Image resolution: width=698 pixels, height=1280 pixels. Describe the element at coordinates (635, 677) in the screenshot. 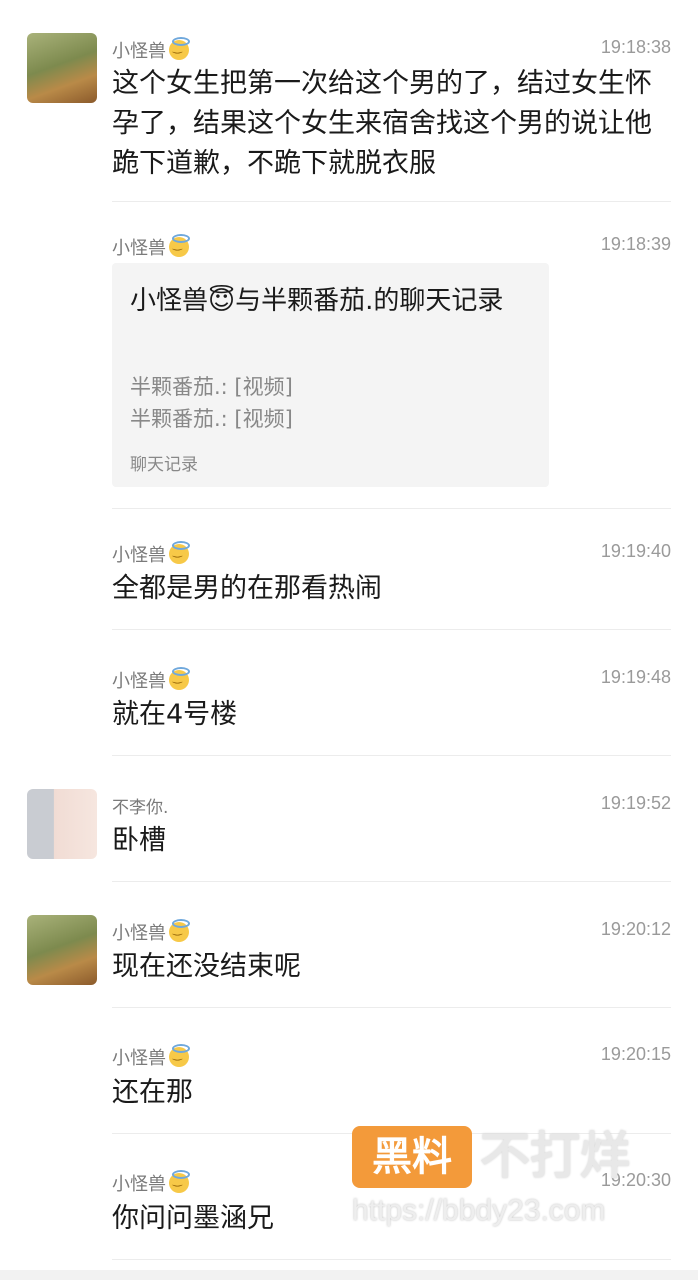

I see `timestamp: 19:19:48` at that location.